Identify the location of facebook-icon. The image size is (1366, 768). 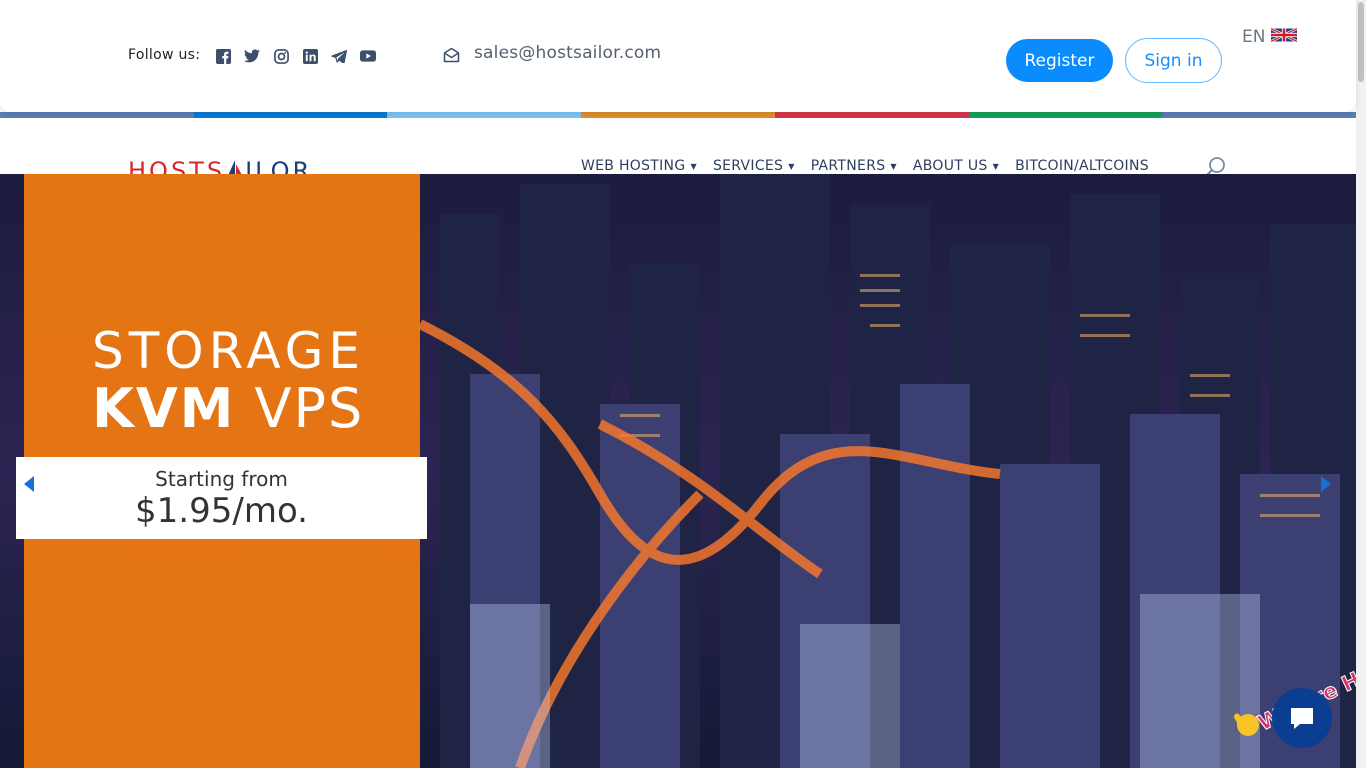
(223, 56).